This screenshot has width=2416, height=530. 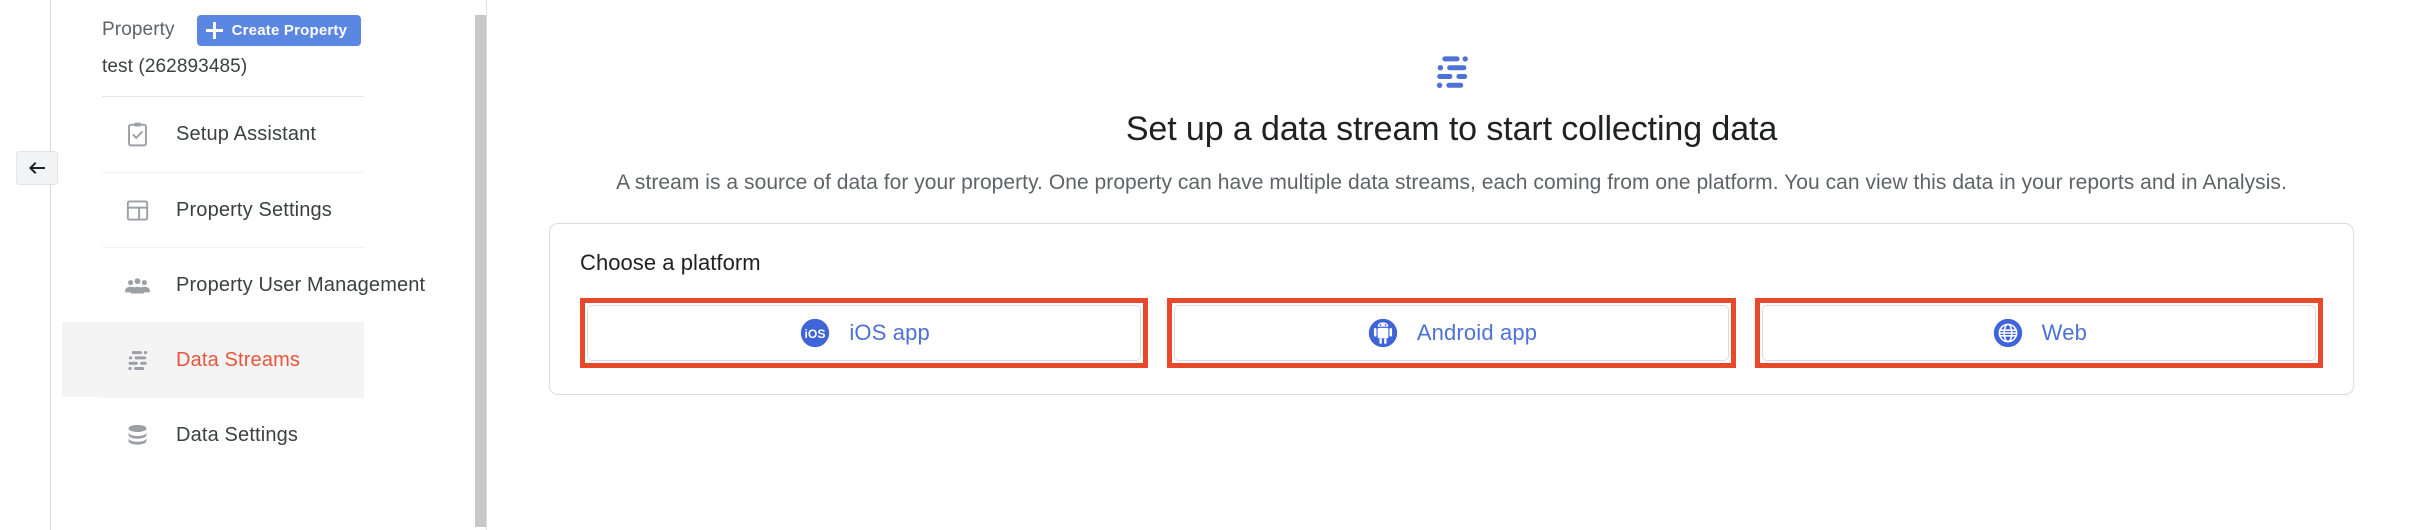 I want to click on ios-app-button: iOS iOS app, so click(x=864, y=333).